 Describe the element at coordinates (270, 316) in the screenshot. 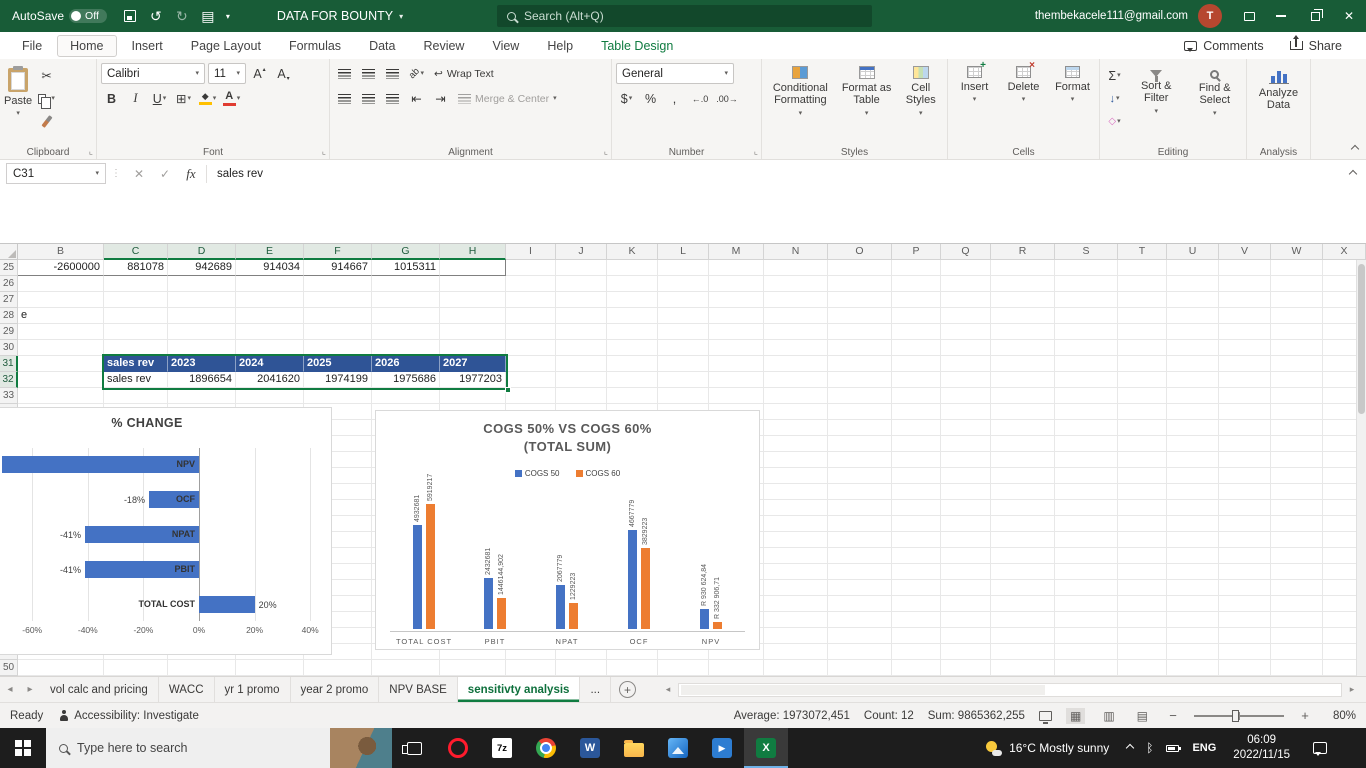

I see `cell-E28` at that location.